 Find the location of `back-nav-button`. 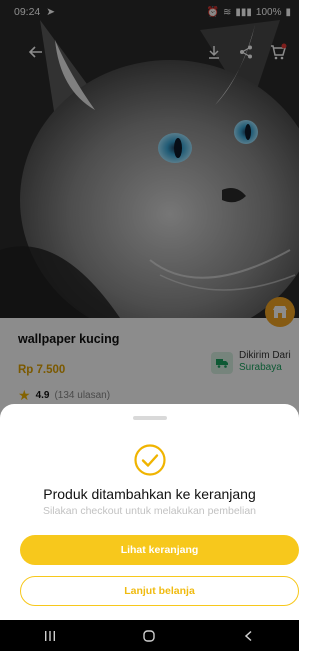

back-nav-button is located at coordinates (249, 635).